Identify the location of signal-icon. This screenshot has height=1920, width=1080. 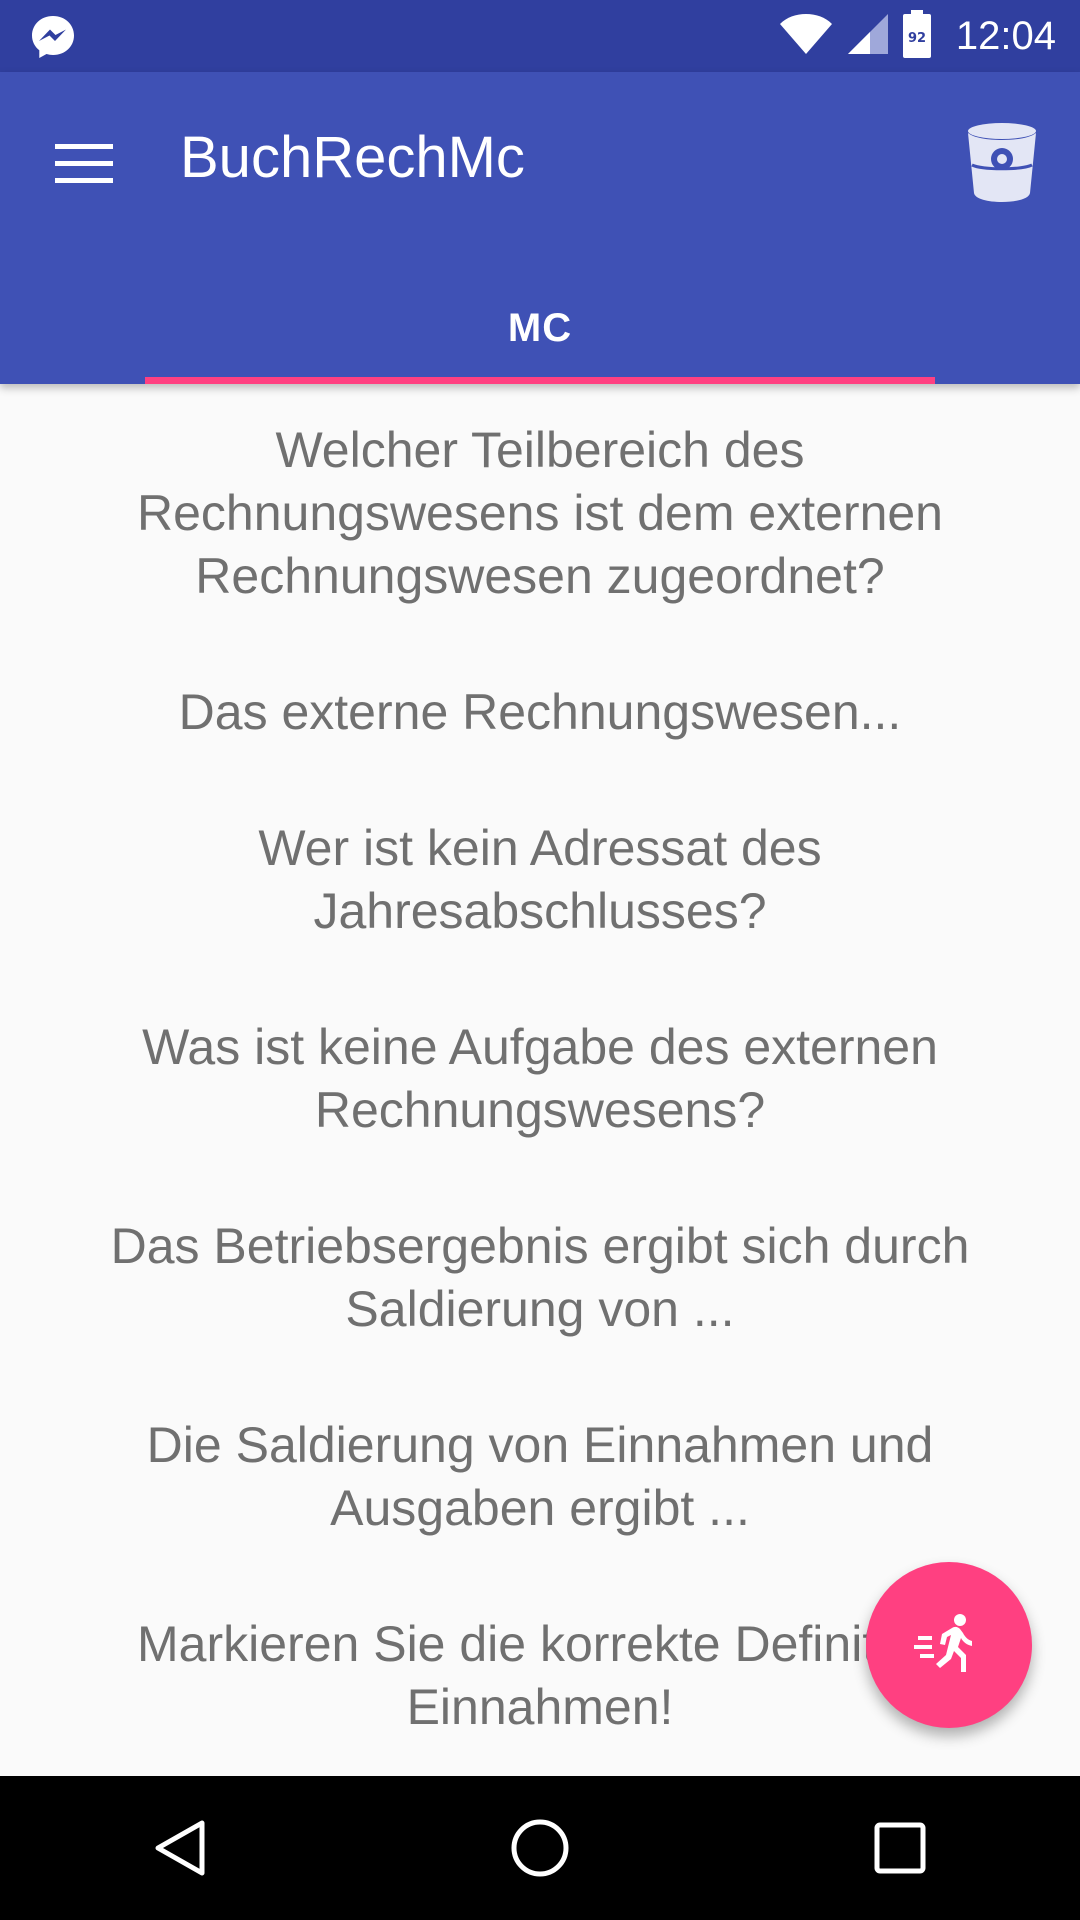
(868, 36).